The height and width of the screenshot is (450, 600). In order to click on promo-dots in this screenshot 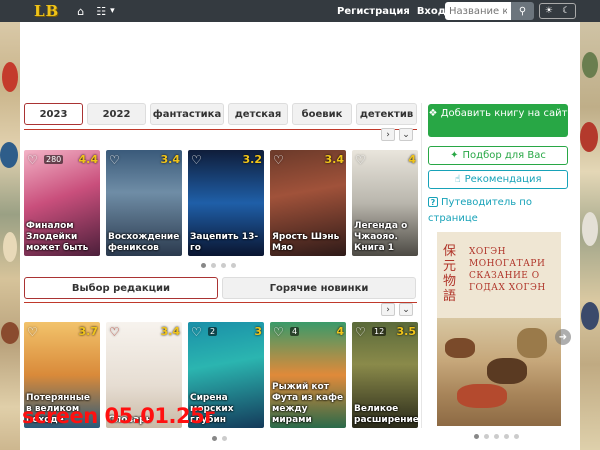, I will do `click(496, 436)`.